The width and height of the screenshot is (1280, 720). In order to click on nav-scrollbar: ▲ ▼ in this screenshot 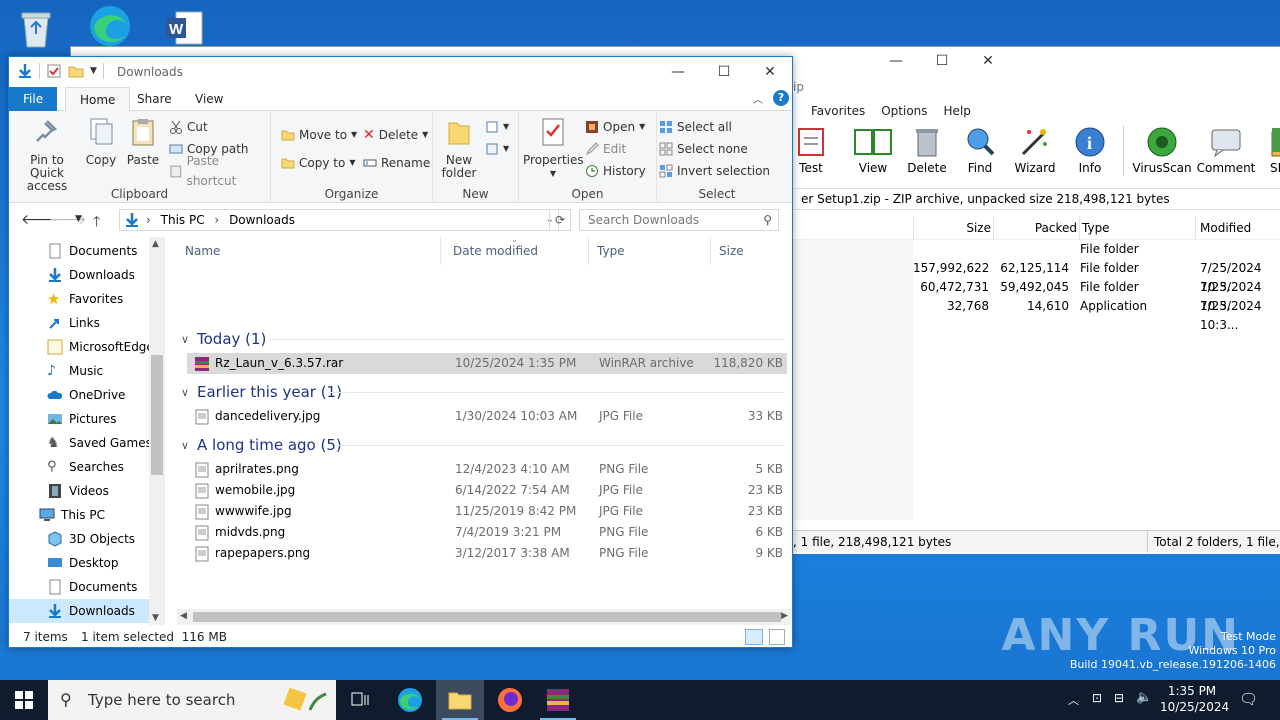, I will do `click(157, 431)`.